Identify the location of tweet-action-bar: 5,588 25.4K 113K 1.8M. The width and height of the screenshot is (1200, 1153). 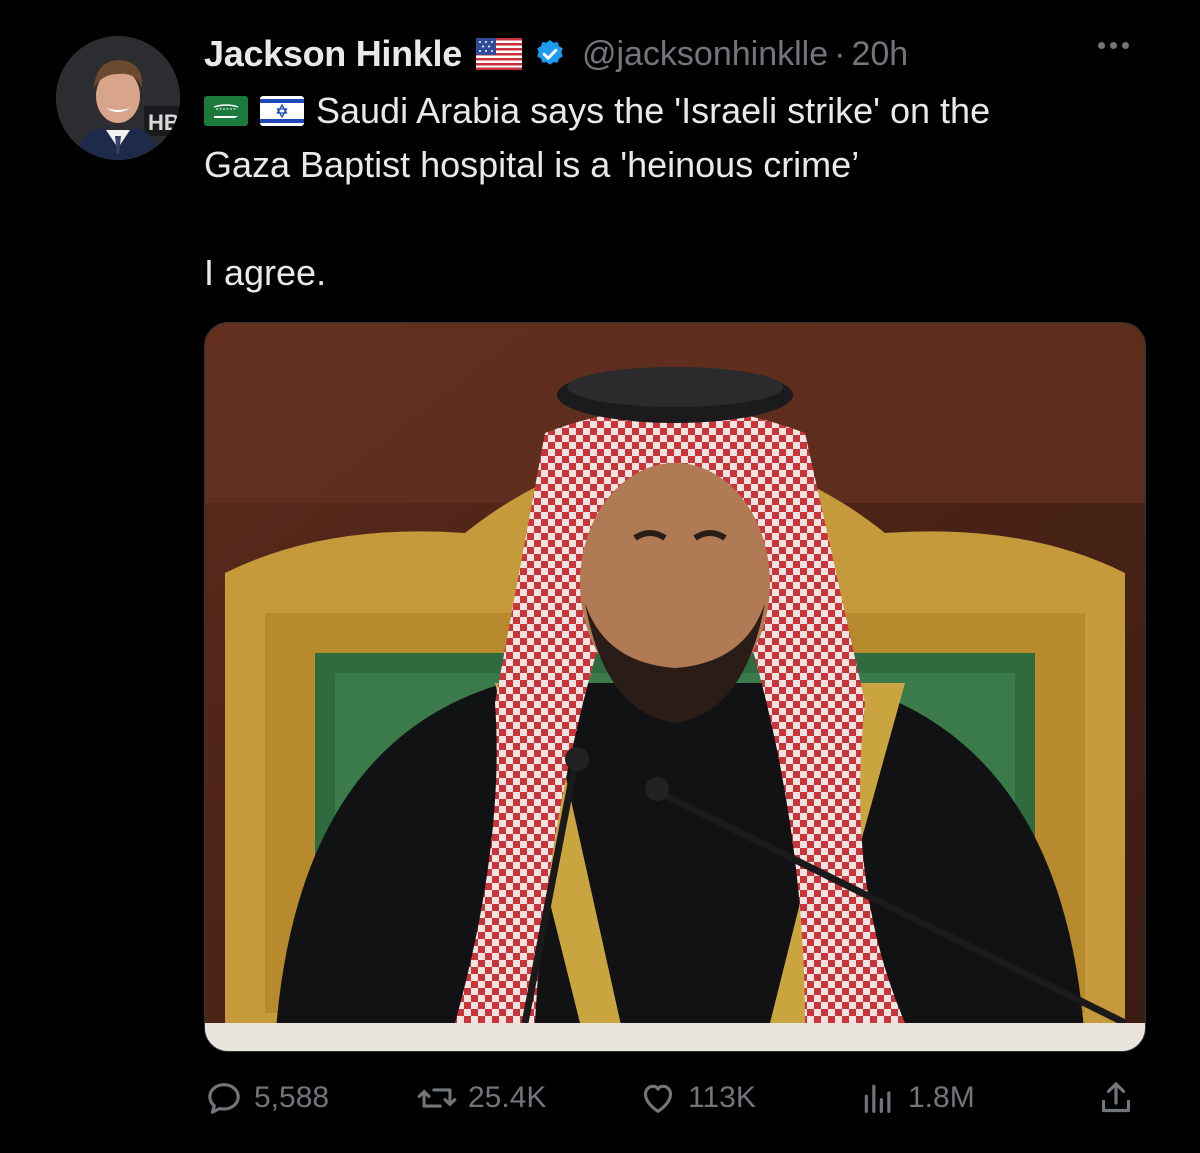
(674, 1098).